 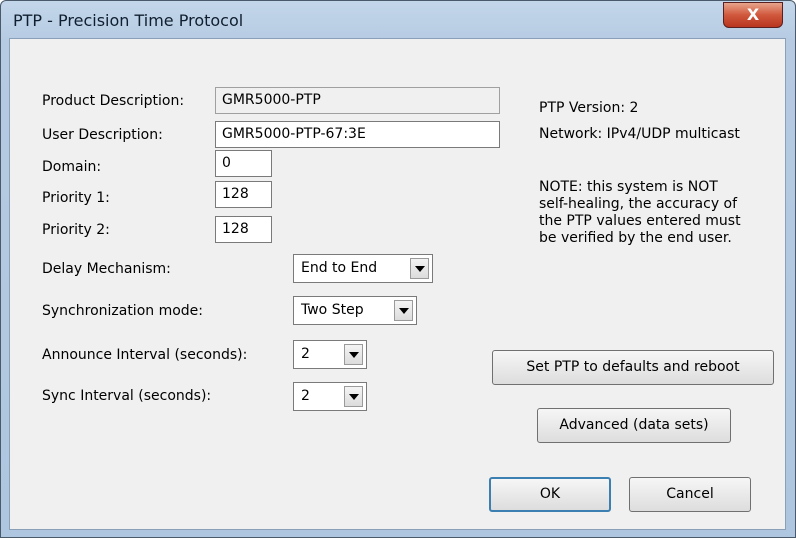 I want to click on announce-interval-value: 2, so click(x=305, y=354).